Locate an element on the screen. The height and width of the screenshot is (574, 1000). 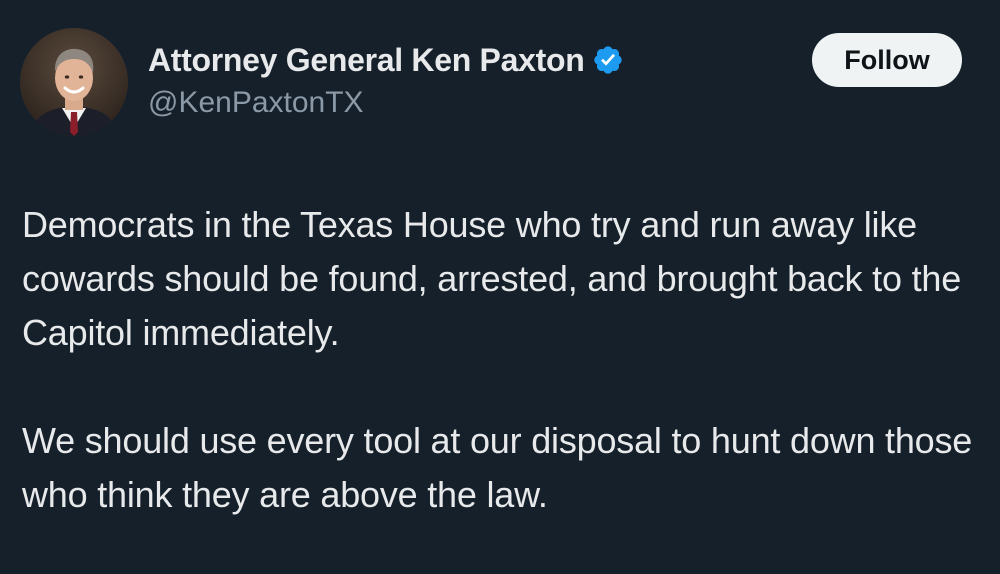
author-display-name: Attorney General Ken Paxton is located at coordinates (366, 60).